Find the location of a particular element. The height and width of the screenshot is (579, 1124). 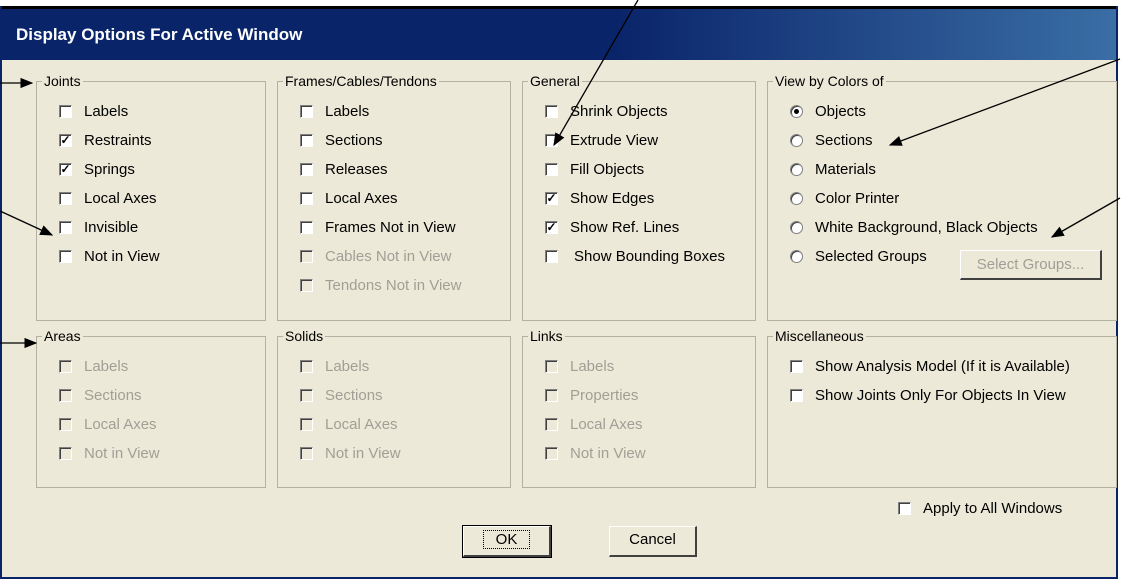

arrow-extrude-view is located at coordinates (596, 73).